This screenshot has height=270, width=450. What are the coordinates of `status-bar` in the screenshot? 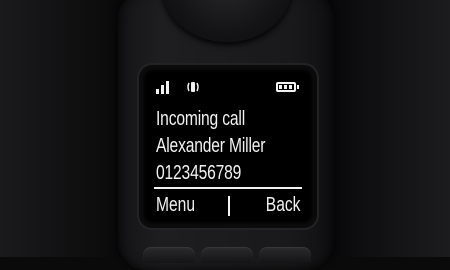 It's located at (228, 83).